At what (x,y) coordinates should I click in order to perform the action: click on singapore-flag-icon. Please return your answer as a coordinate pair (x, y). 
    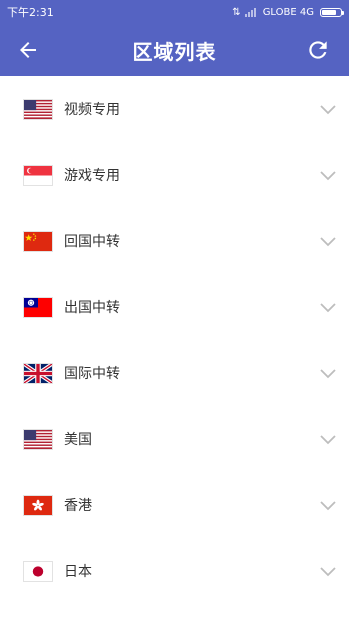
    Looking at the image, I should click on (38, 175).